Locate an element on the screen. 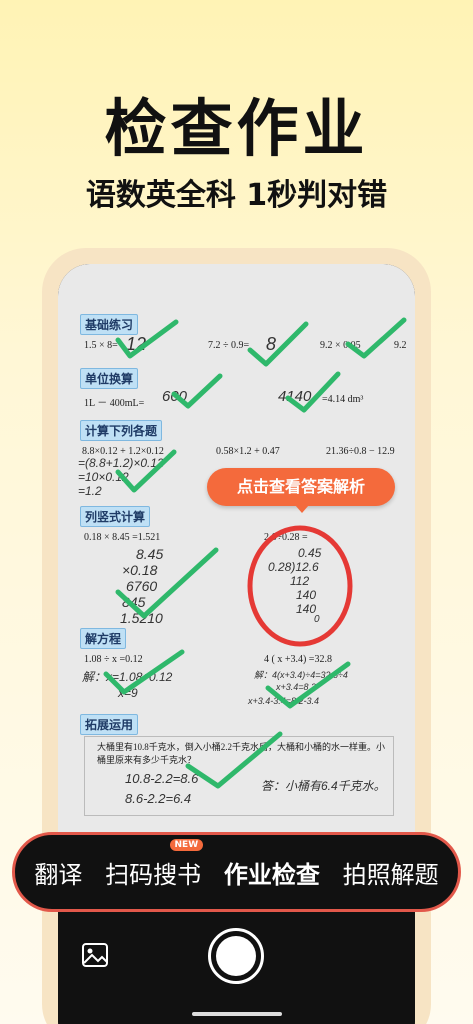 This screenshot has height=1024, width=473. subhead: 语数英全科 1秒判对错 is located at coordinates (236, 195).